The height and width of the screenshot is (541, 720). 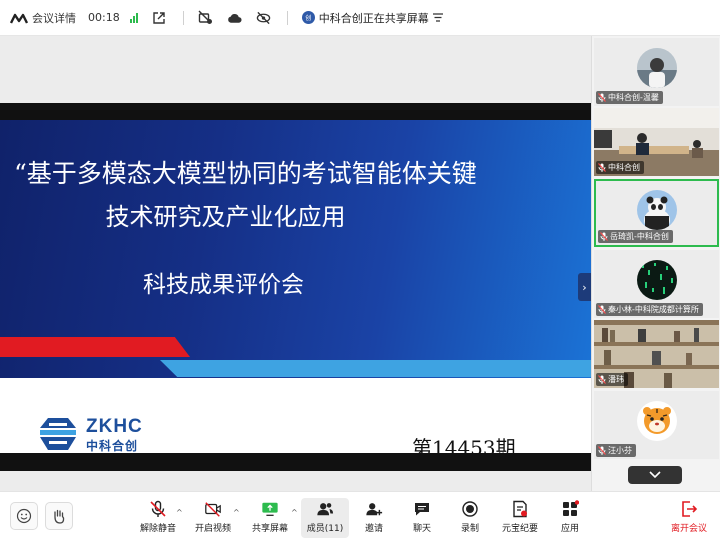 I want to click on record-label: 录制, so click(x=469, y=529).